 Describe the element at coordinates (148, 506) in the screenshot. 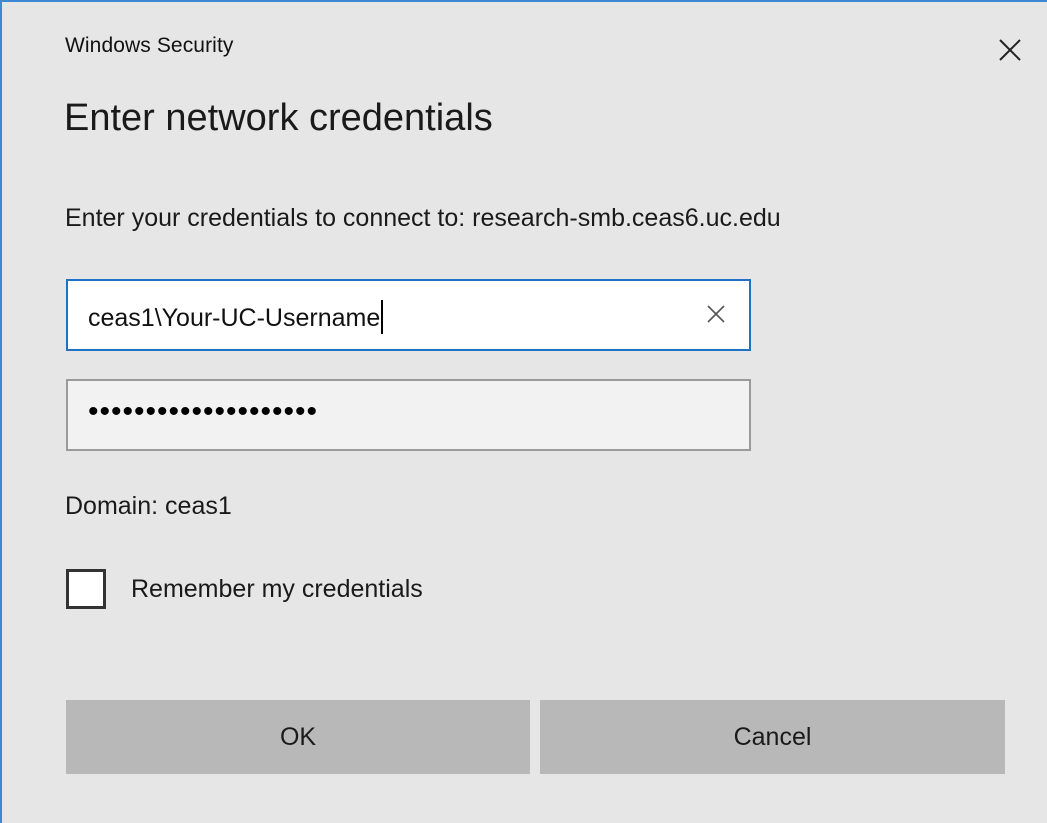

I see `domain-label: Domain: ceas1` at that location.